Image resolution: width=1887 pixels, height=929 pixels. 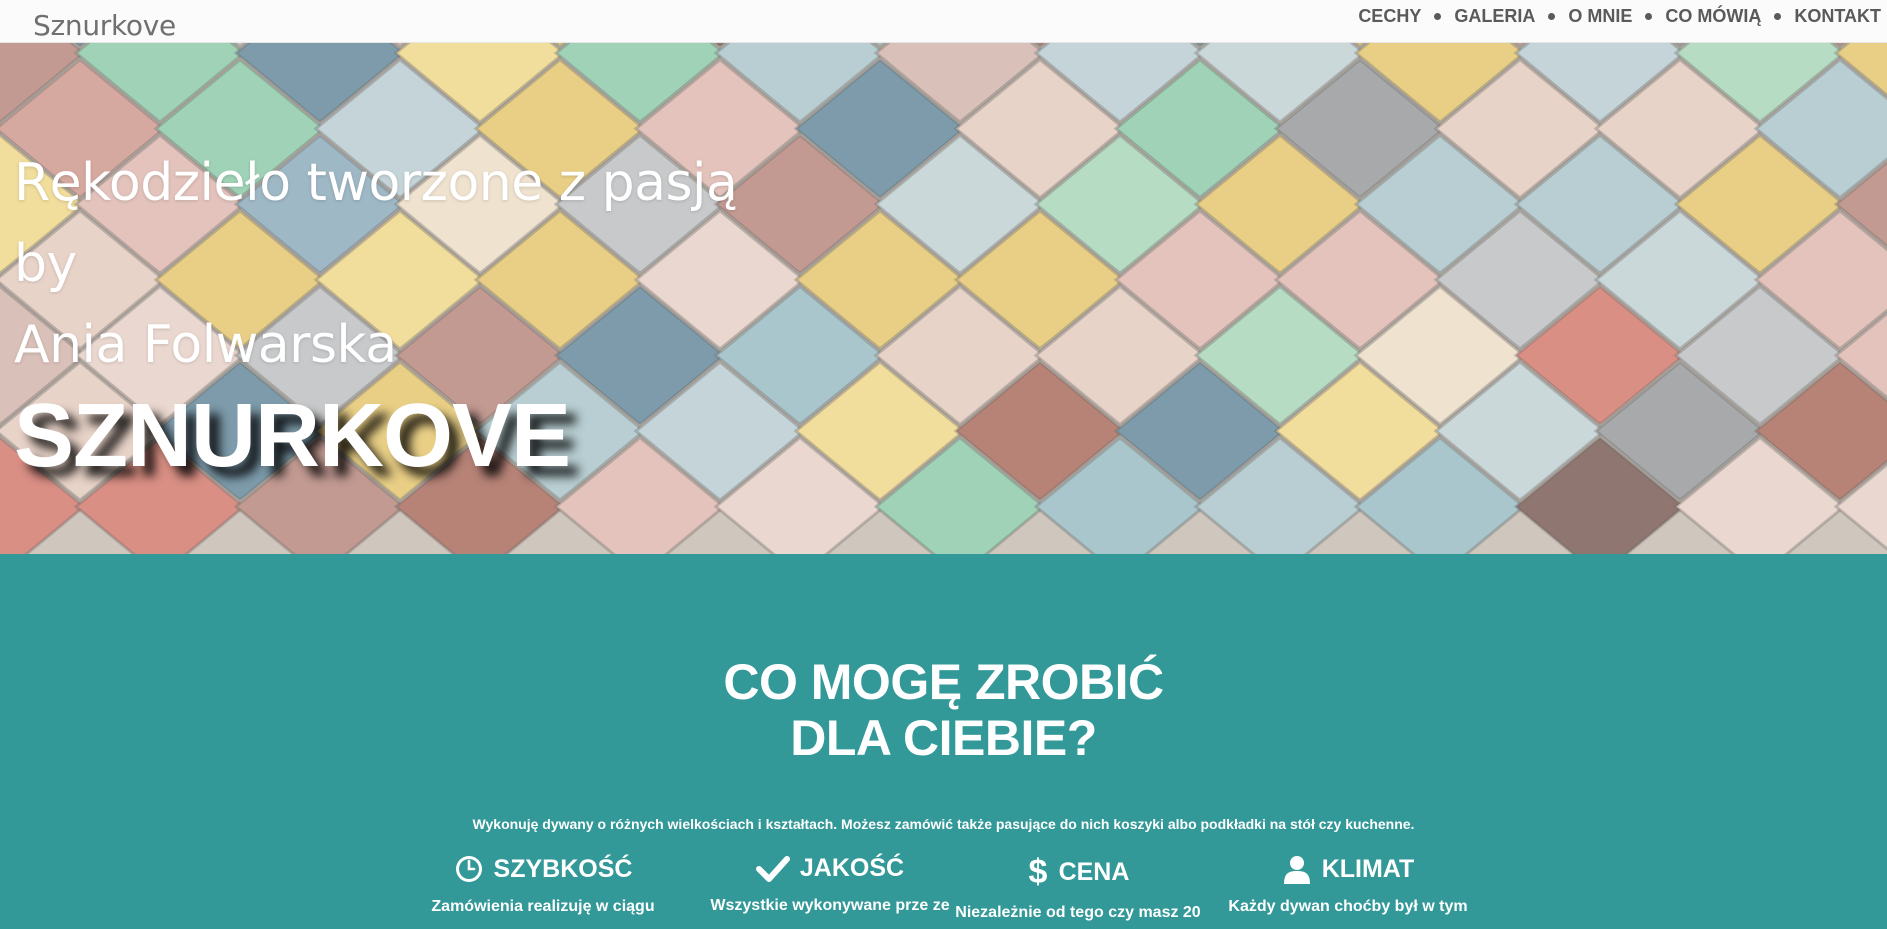 What do you see at coordinates (104, 25) in the screenshot?
I see `brand-logo: Sznurkove` at bounding box center [104, 25].